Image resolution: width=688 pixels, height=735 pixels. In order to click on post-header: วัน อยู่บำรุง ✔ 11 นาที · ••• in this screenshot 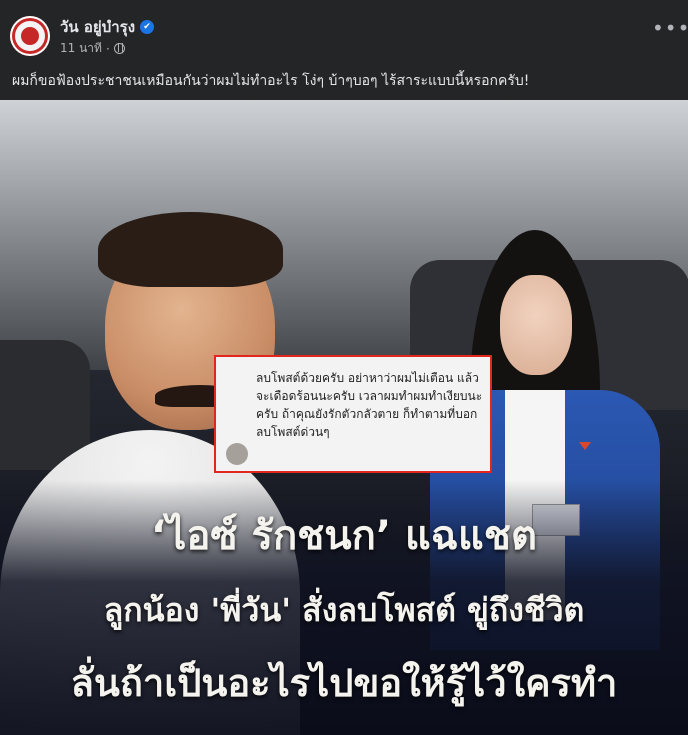, I will do `click(344, 33)`.